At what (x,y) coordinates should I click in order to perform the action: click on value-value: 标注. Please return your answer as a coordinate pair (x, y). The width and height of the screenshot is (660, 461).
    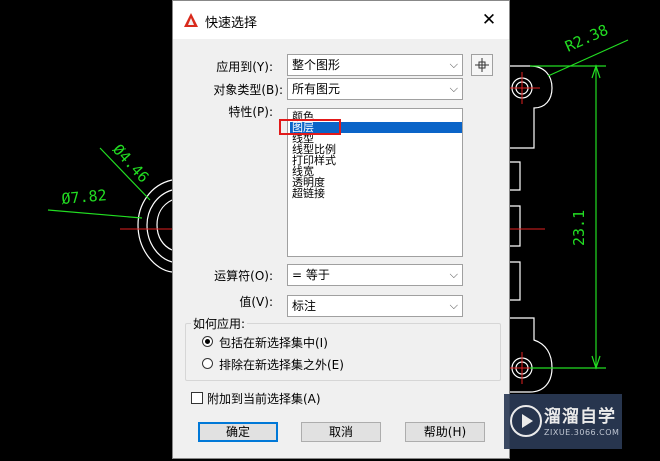
    Looking at the image, I should click on (304, 306).